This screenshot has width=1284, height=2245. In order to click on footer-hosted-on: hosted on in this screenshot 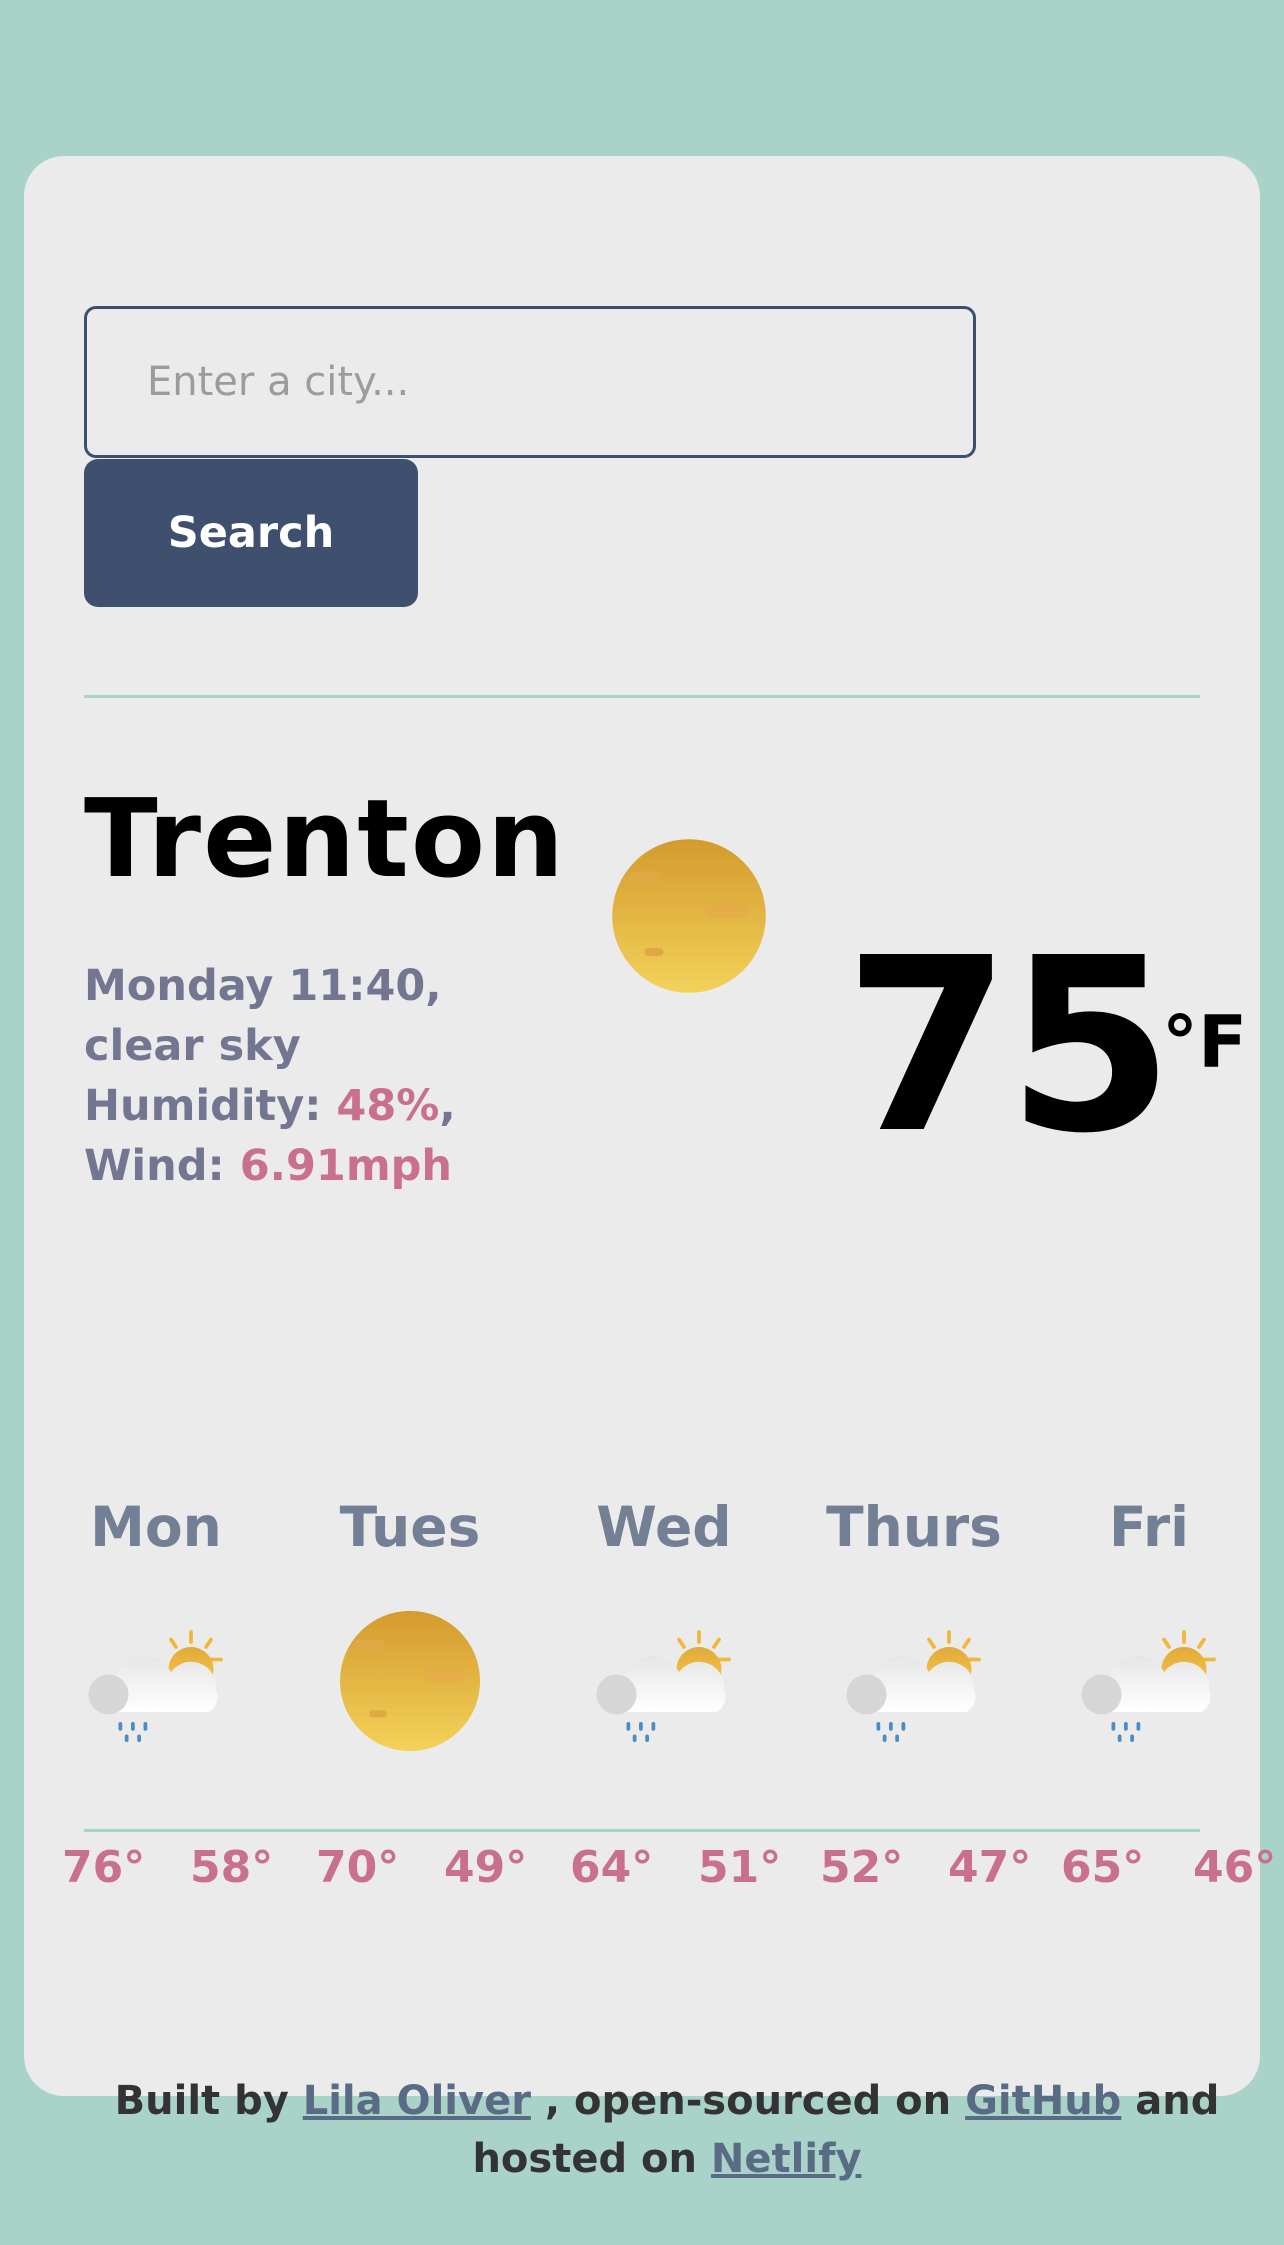, I will do `click(591, 2159)`.